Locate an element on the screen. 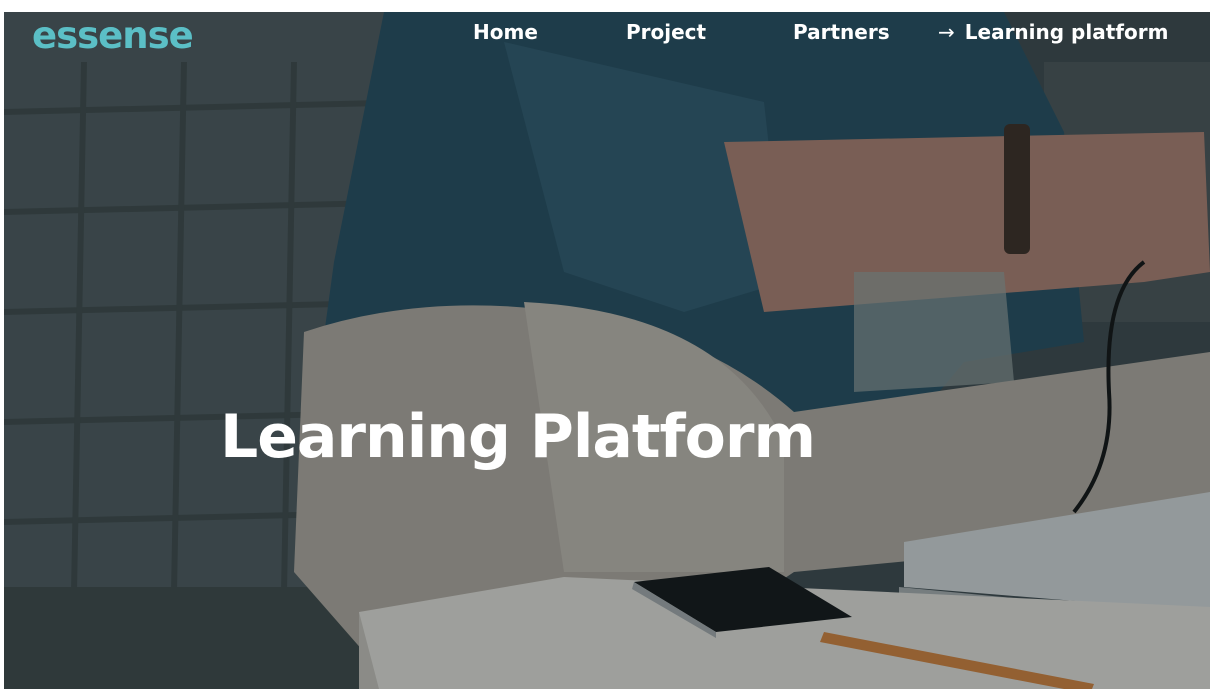 The height and width of the screenshot is (689, 1210). page-title: Learning Platform is located at coordinates (518, 437).